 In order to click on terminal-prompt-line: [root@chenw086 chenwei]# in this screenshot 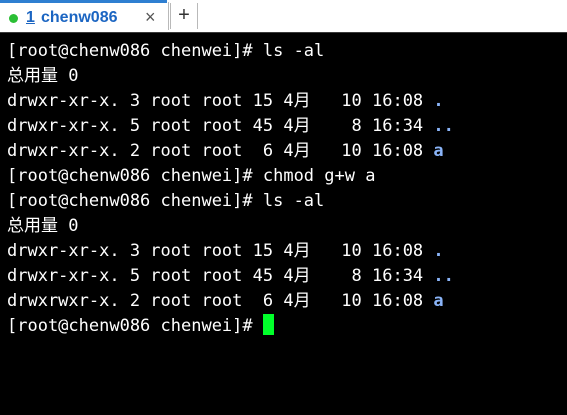, I will do `click(140, 326)`.